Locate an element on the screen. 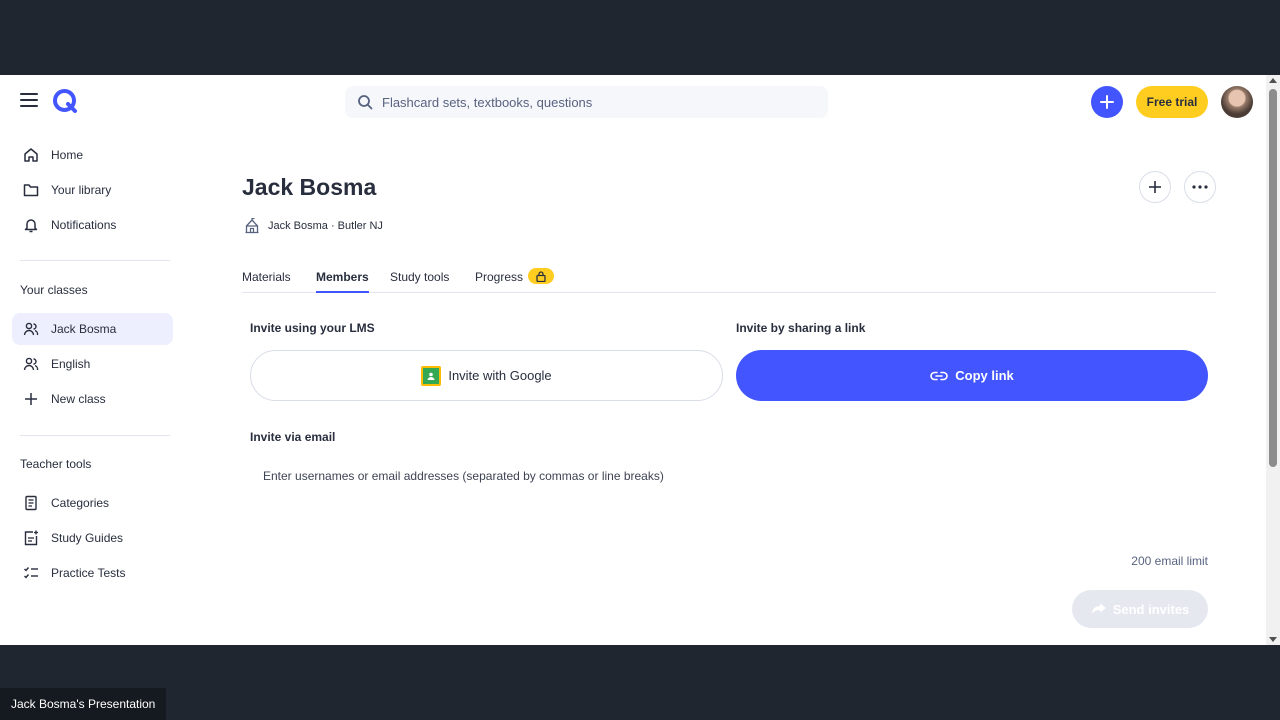  search-bar is located at coordinates (586, 102).